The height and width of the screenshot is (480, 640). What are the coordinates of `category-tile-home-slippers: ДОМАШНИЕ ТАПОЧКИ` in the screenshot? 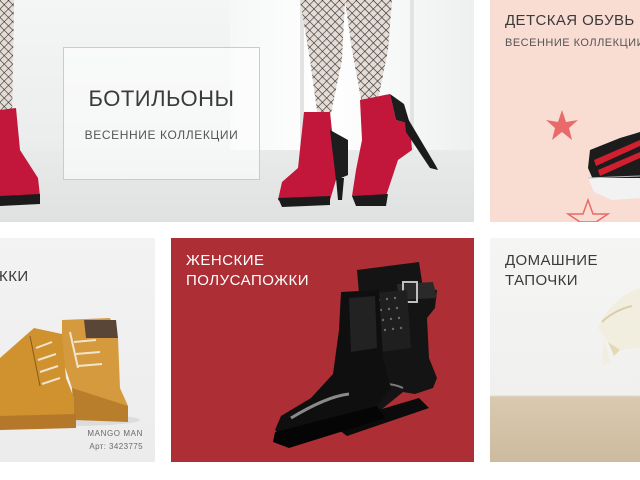 It's located at (565, 350).